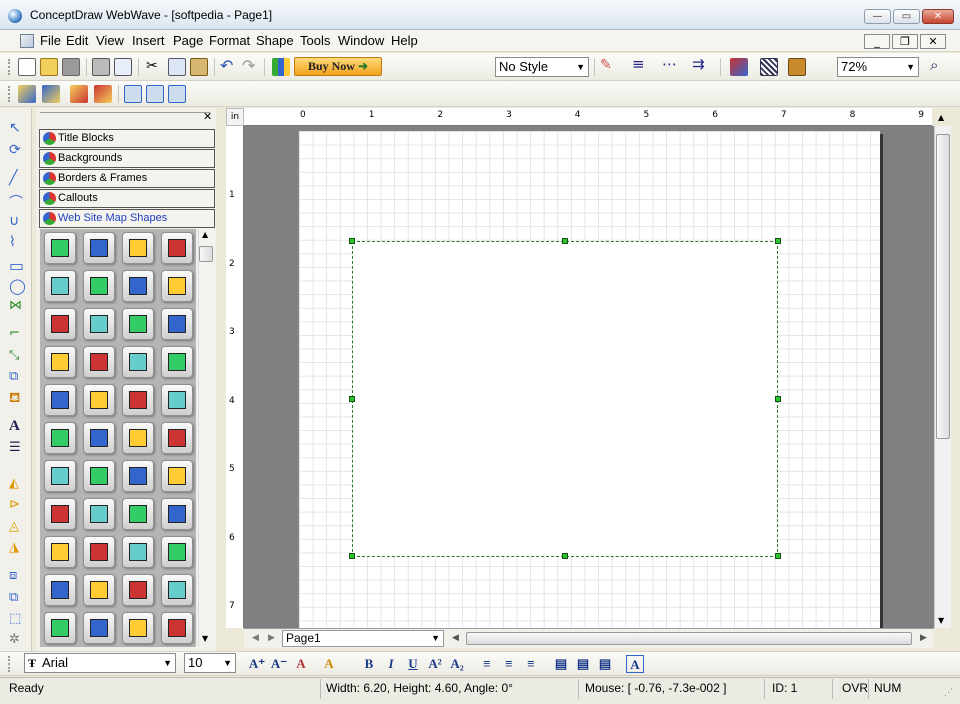  Describe the element at coordinates (152, 66) in the screenshot. I see `cut-icon: ✂` at that location.